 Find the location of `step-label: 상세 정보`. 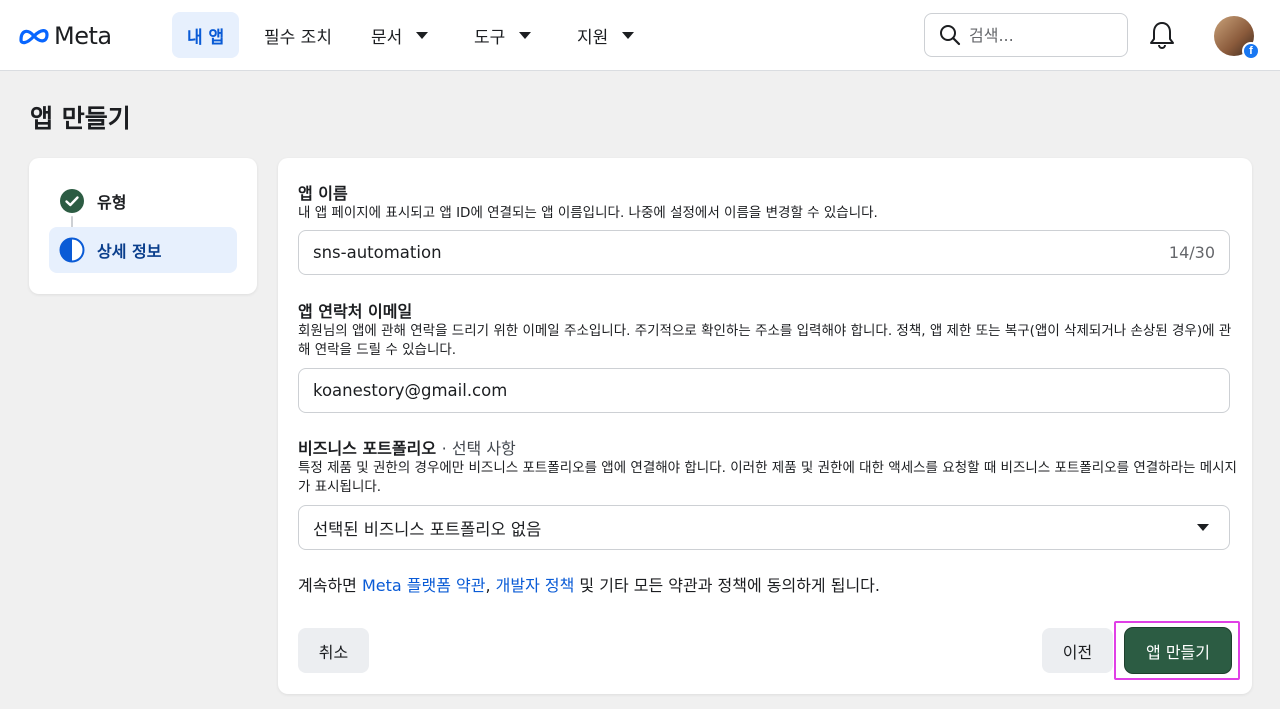

step-label: 상세 정보 is located at coordinates (129, 251).